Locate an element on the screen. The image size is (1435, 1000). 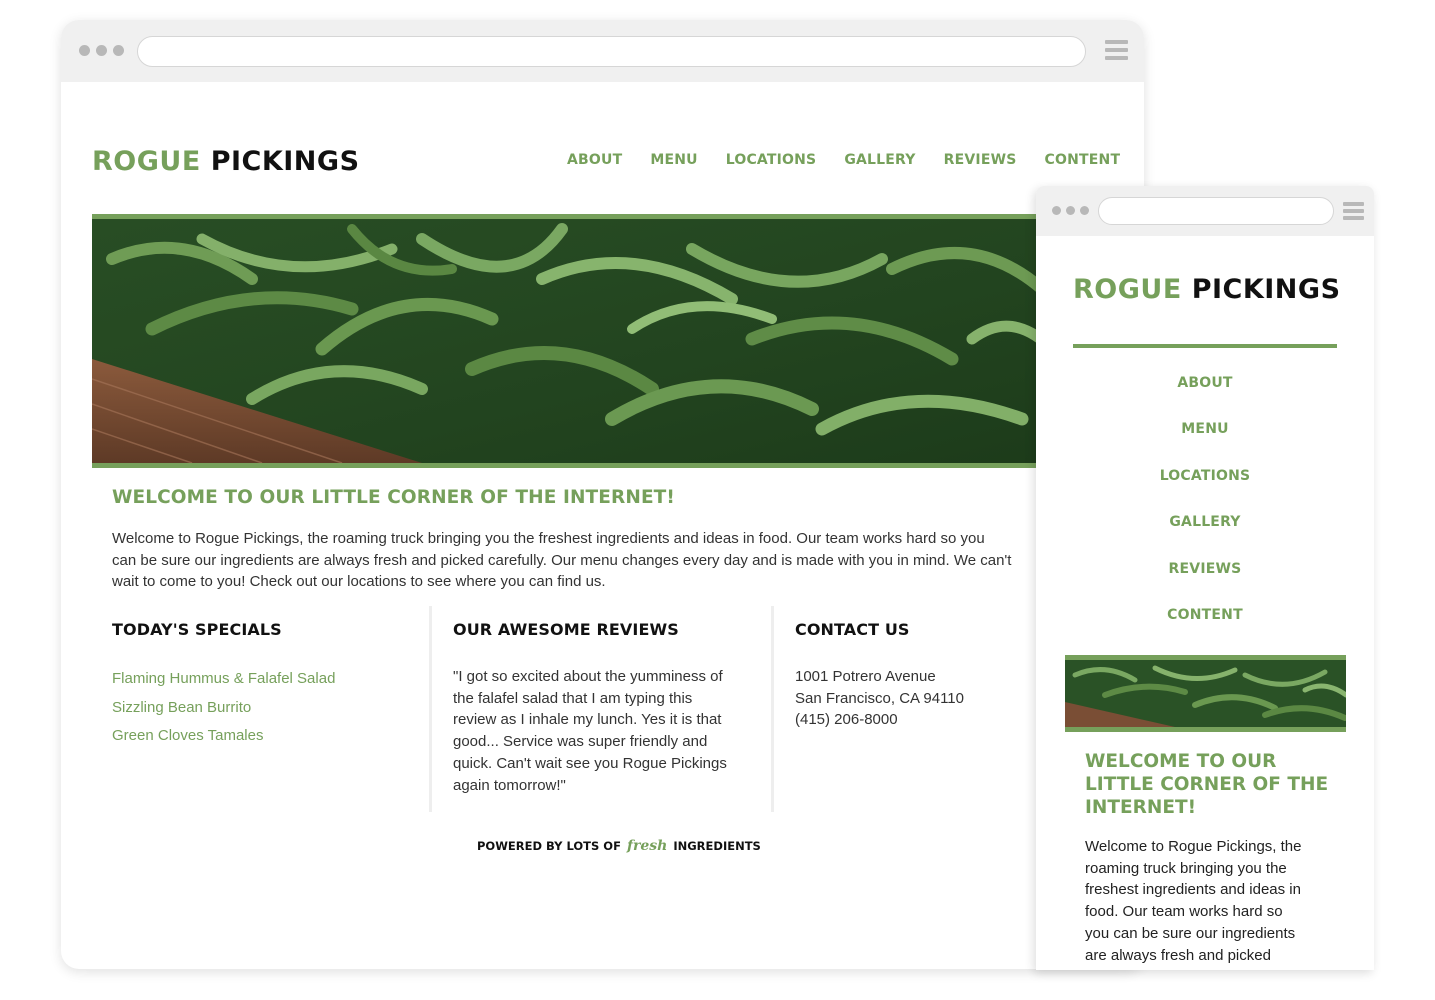
contact-phone: (415) 206-8000 is located at coordinates (914, 720).